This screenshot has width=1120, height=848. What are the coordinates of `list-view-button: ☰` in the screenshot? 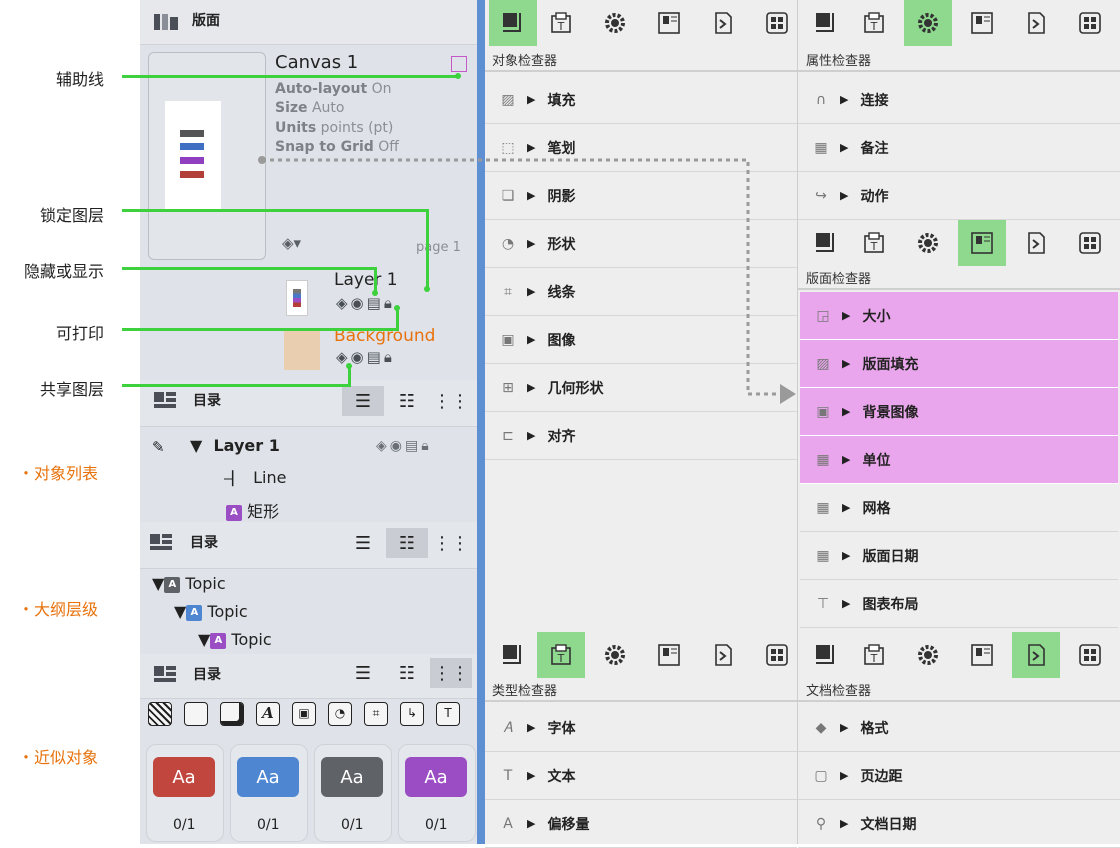 It's located at (363, 673).